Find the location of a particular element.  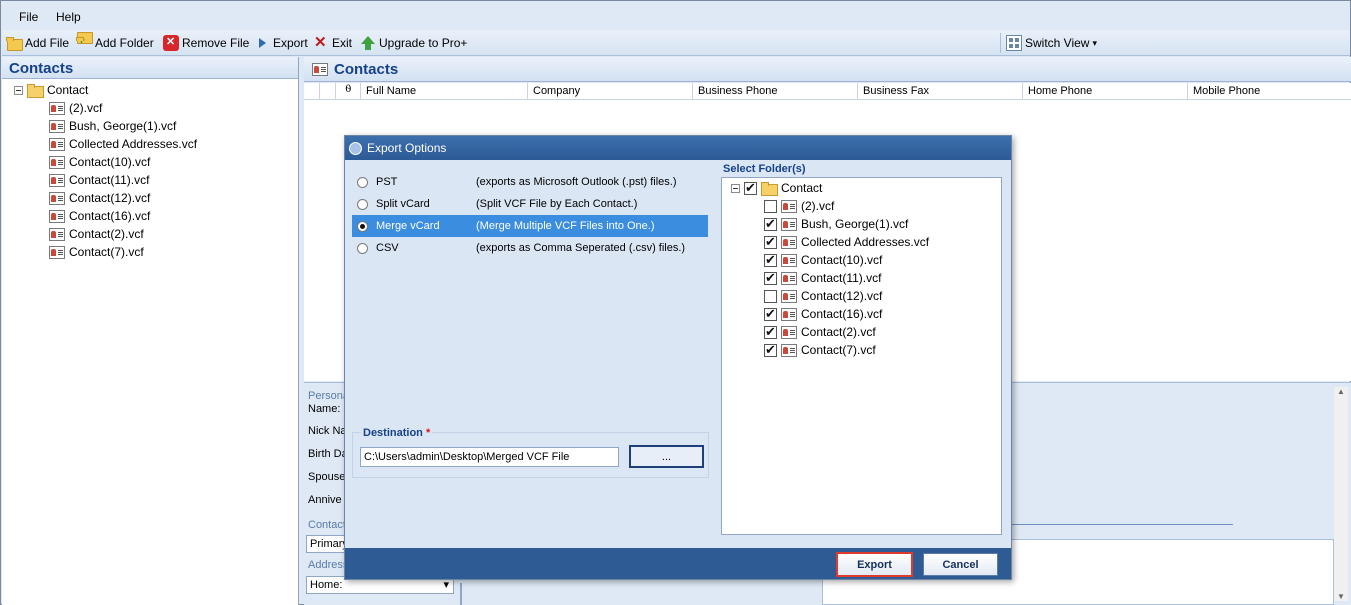

select-column-header is located at coordinates (312, 91).